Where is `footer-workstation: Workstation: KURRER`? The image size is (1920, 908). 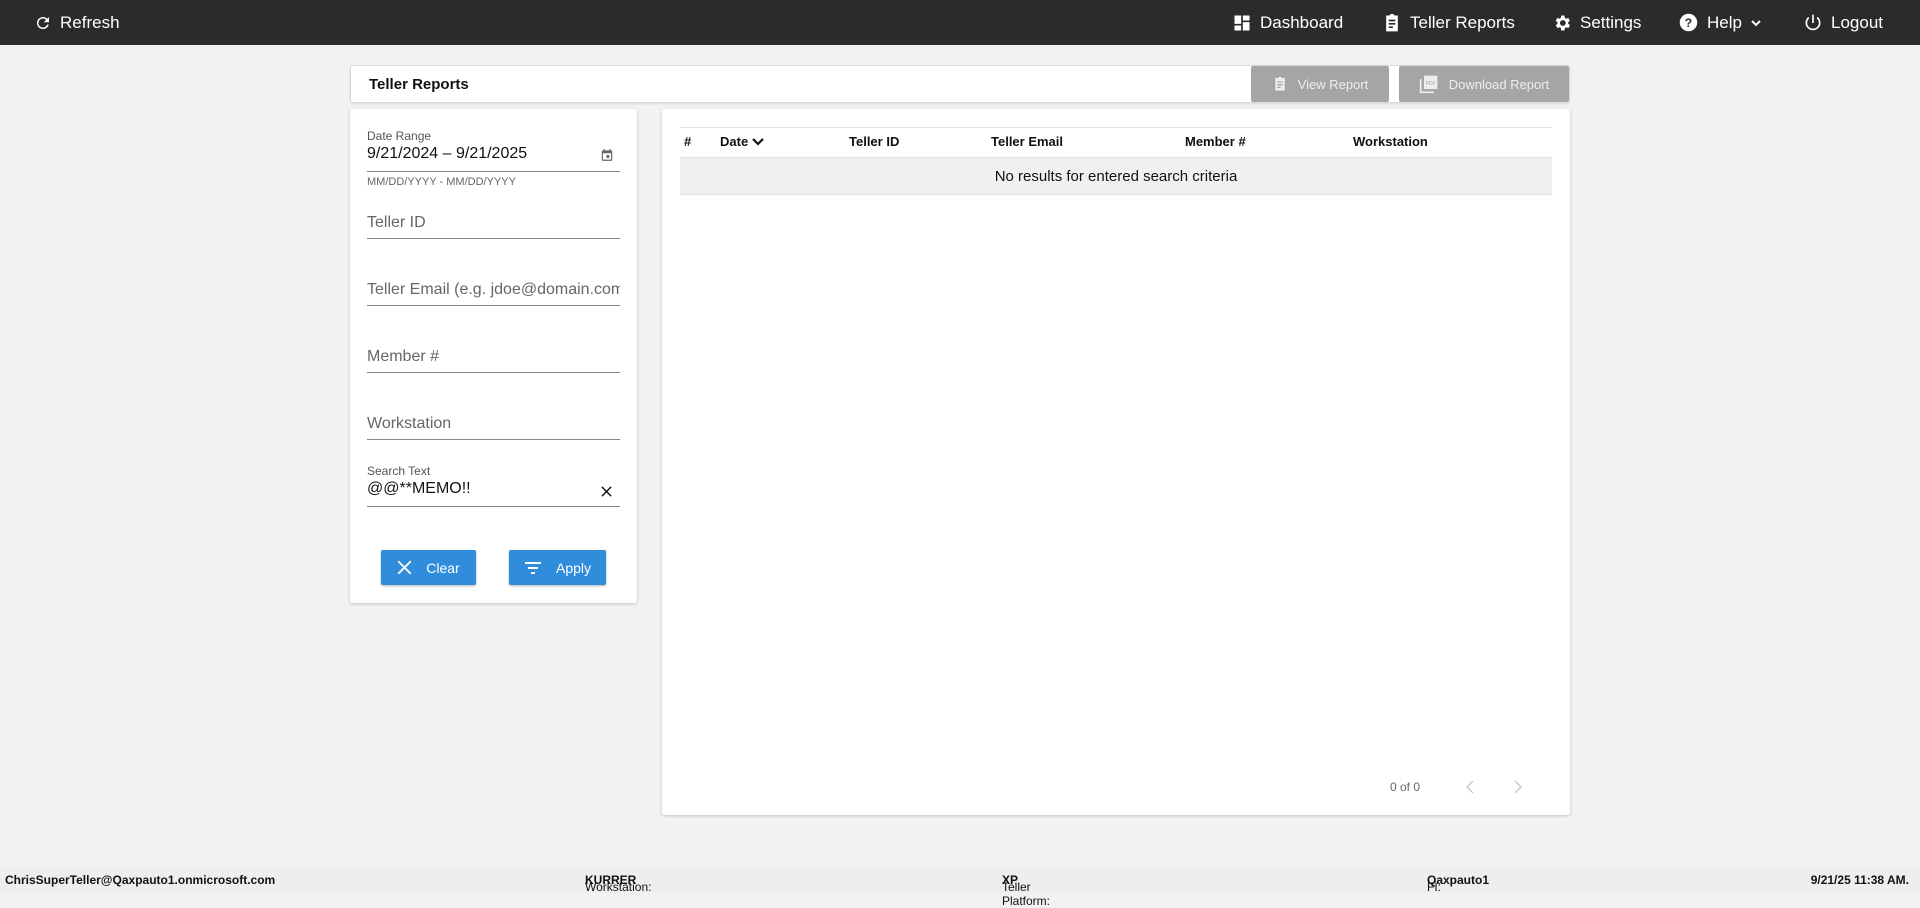 footer-workstation: Workstation: KURRER is located at coordinates (618, 883).